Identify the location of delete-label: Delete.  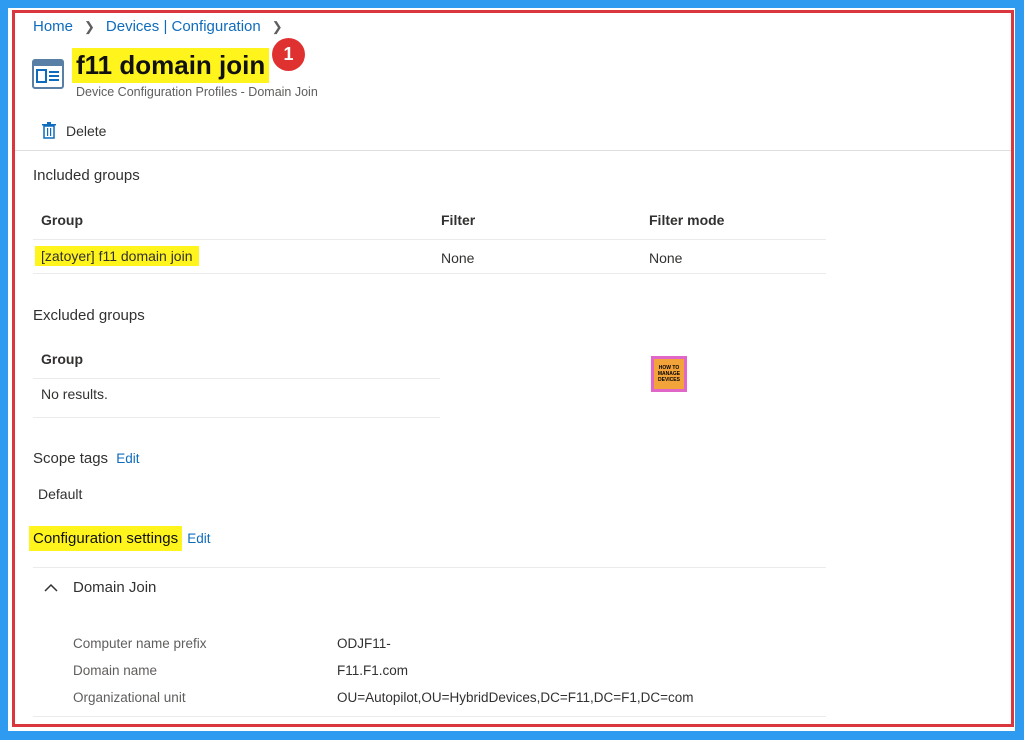
(86, 130).